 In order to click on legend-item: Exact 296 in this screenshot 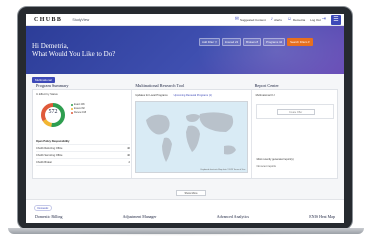, I will do `click(78, 104)`.